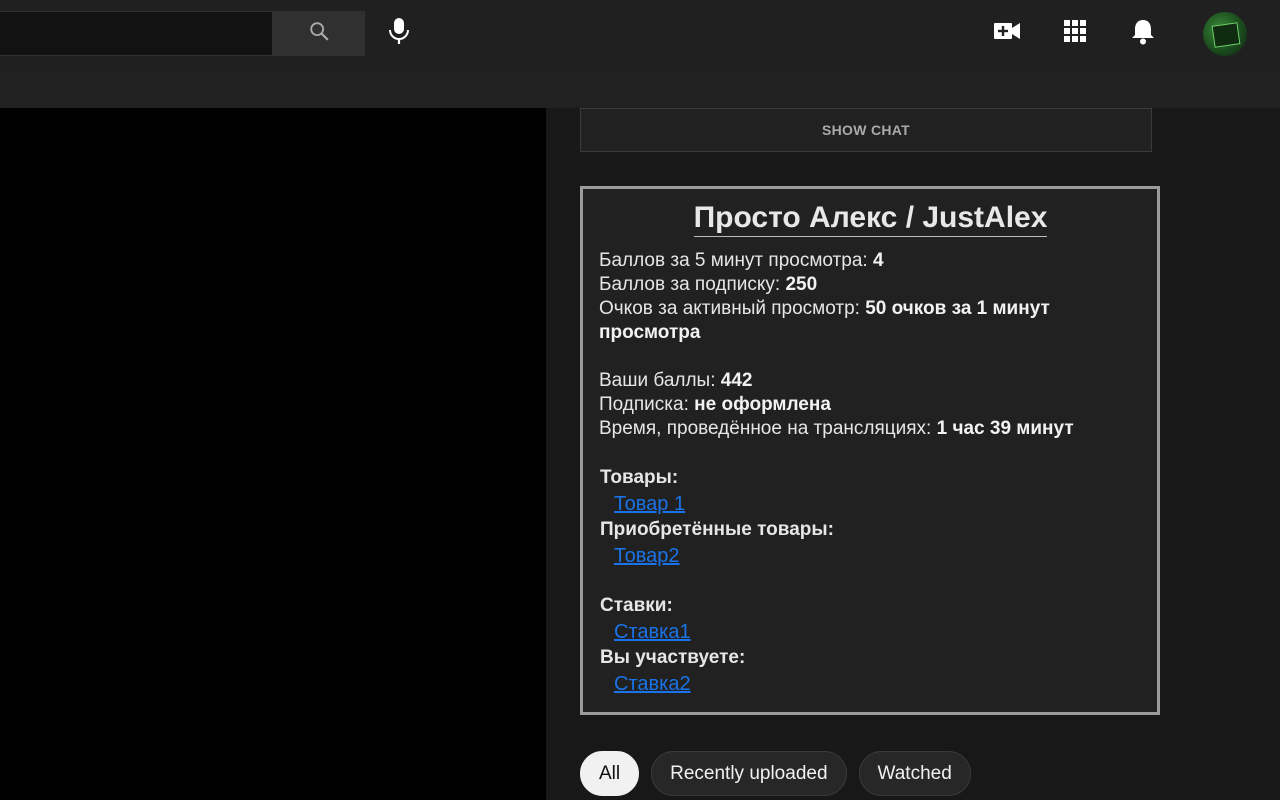 The height and width of the screenshot is (800, 1280). I want to click on points-per-5-min-row: Баллов за 5 минут просмотра: 4, so click(741, 260).